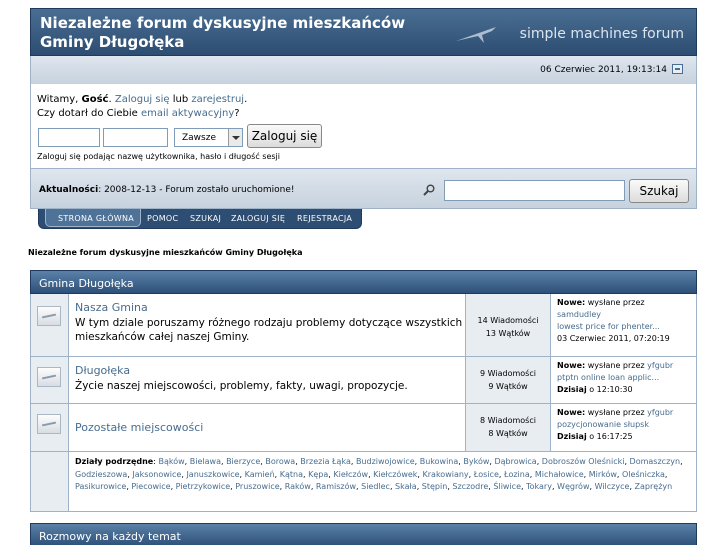 The width and height of the screenshot is (727, 545). Describe the element at coordinates (96, 218) in the screenshot. I see `menu-item-home: STRONA GŁÓWNA` at that location.